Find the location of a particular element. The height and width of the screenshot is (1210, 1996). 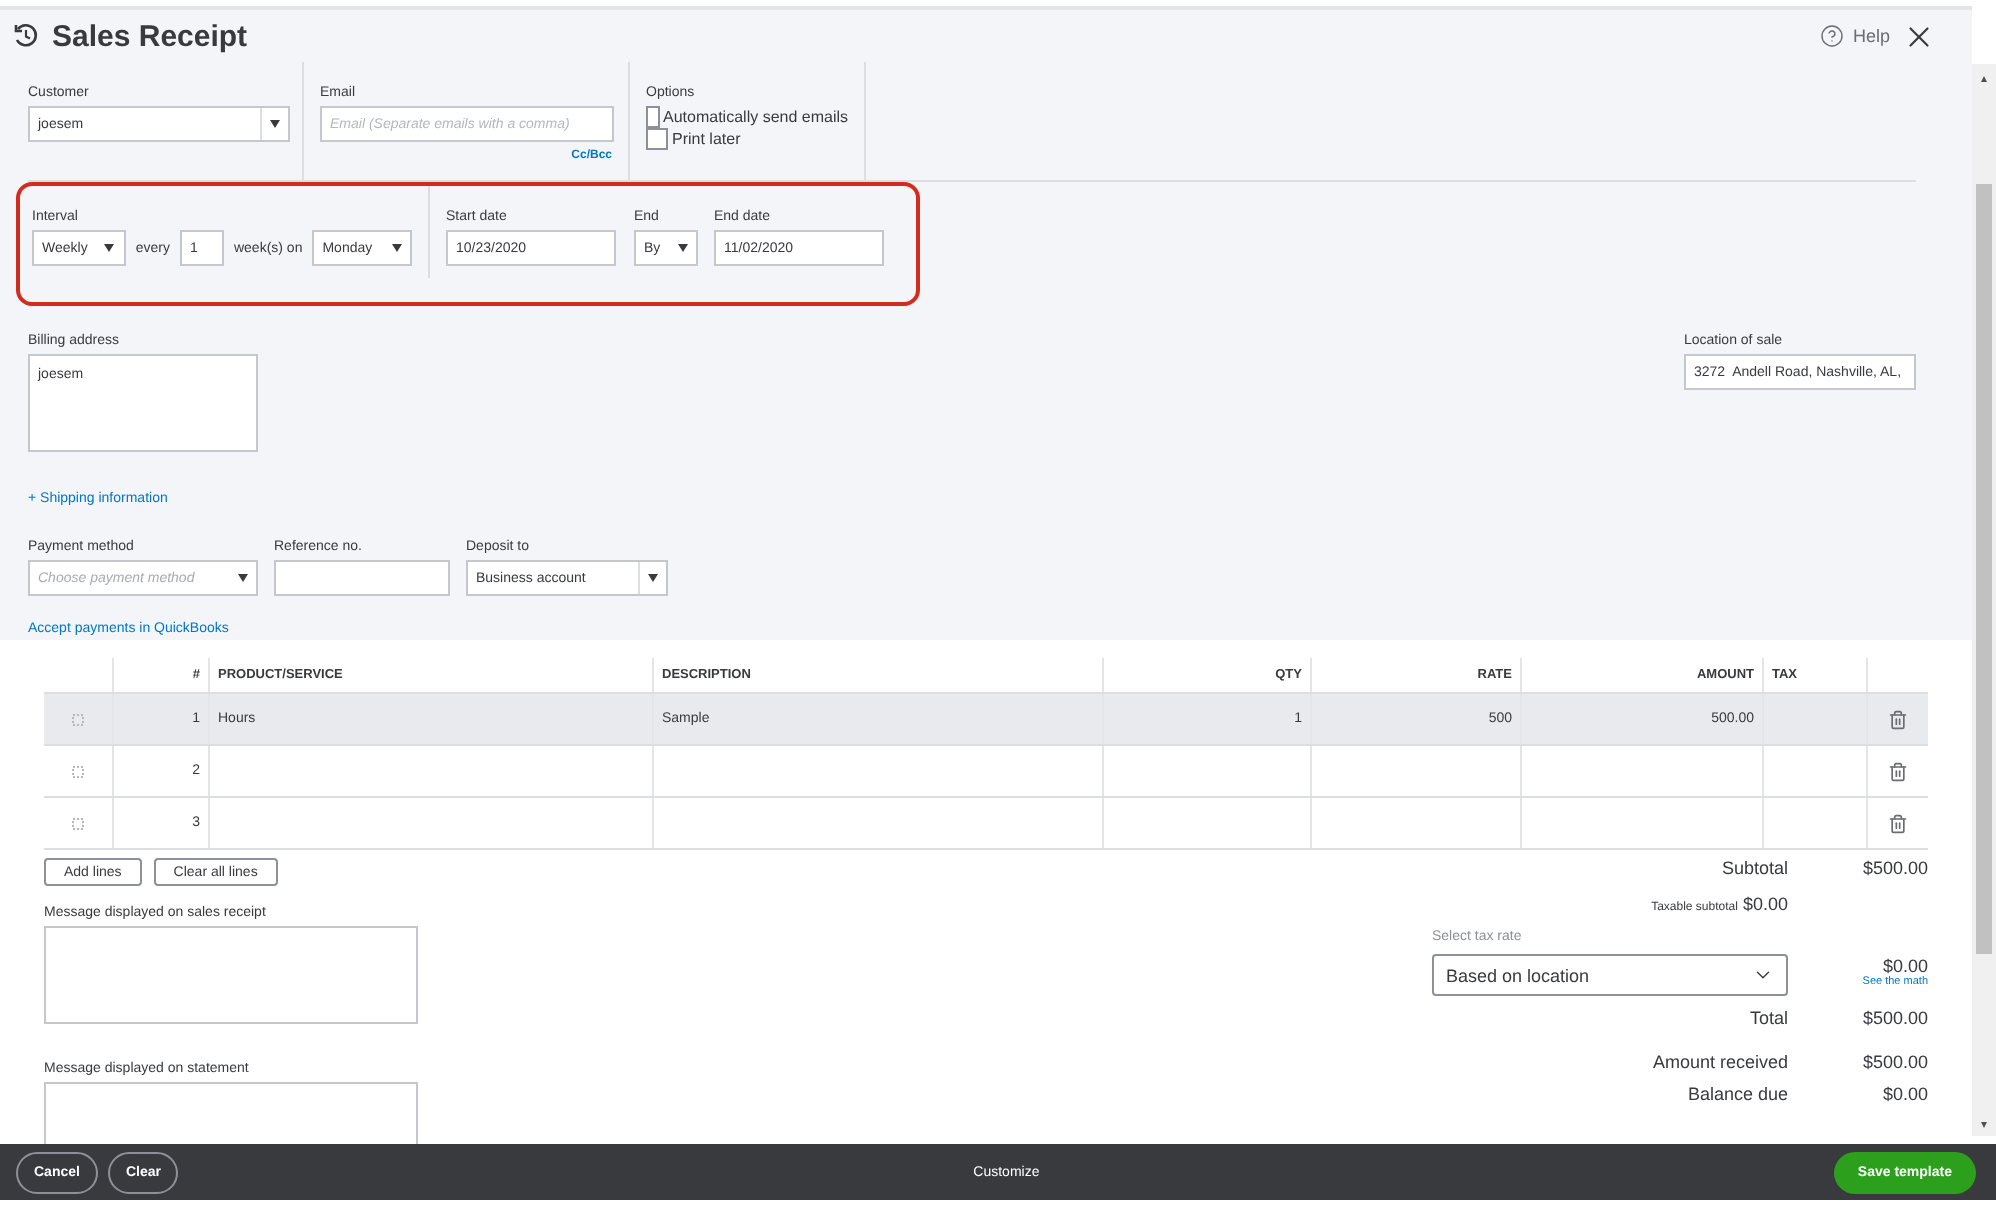

tax-value: $0.00 is located at coordinates (1905, 966).